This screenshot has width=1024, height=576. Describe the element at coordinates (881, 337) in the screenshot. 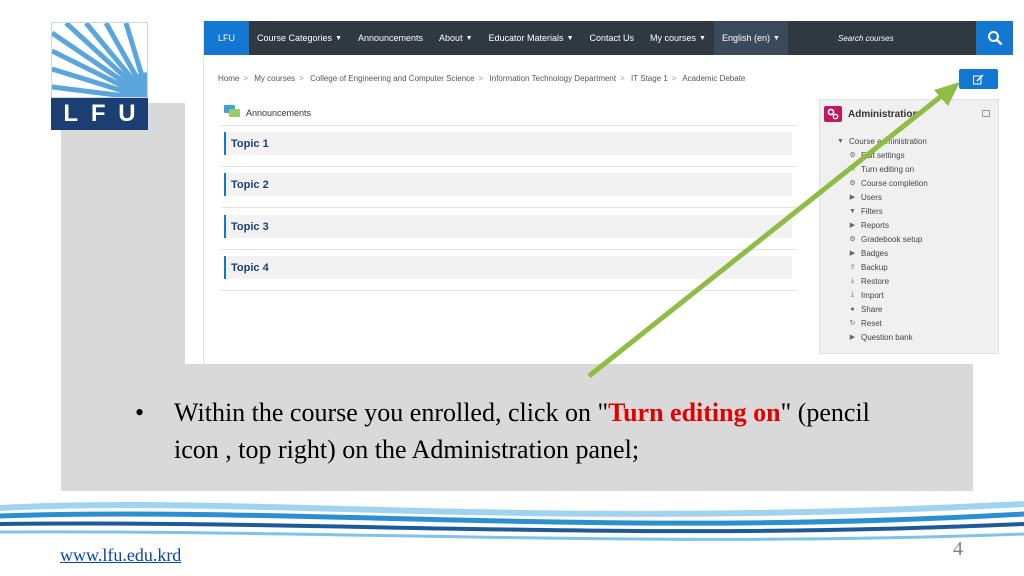

I see `admin-question-bank: ▶ Question bank` at that location.